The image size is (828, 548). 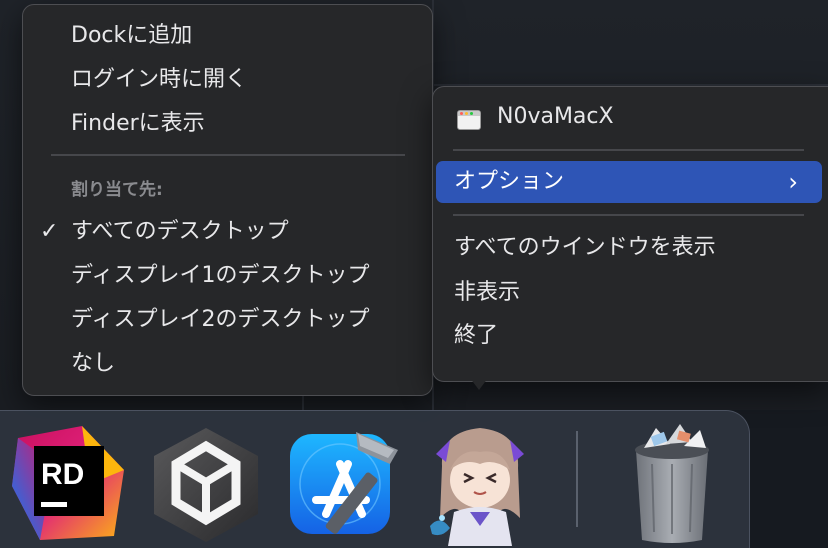 What do you see at coordinates (630, 293) in the screenshot?
I see `menu-item-hide: 非表示` at bounding box center [630, 293].